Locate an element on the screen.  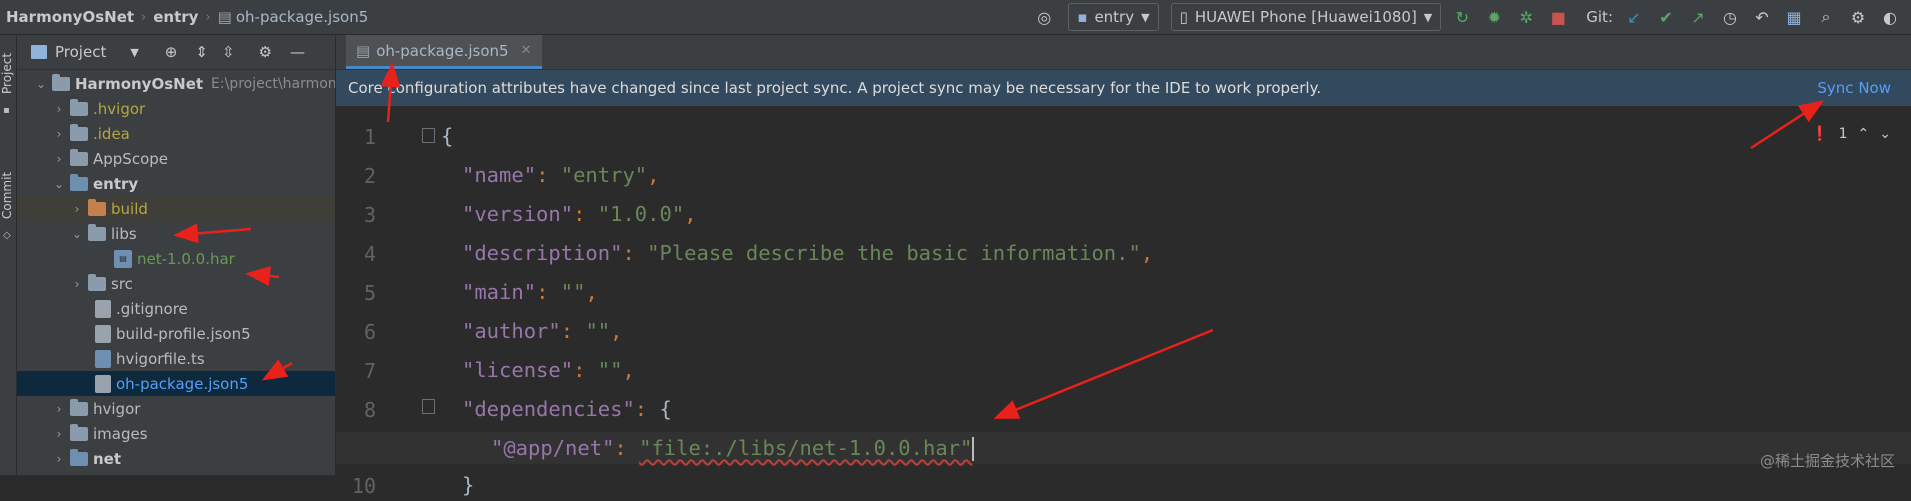
target-icon: ◎ is located at coordinates (1044, 17).